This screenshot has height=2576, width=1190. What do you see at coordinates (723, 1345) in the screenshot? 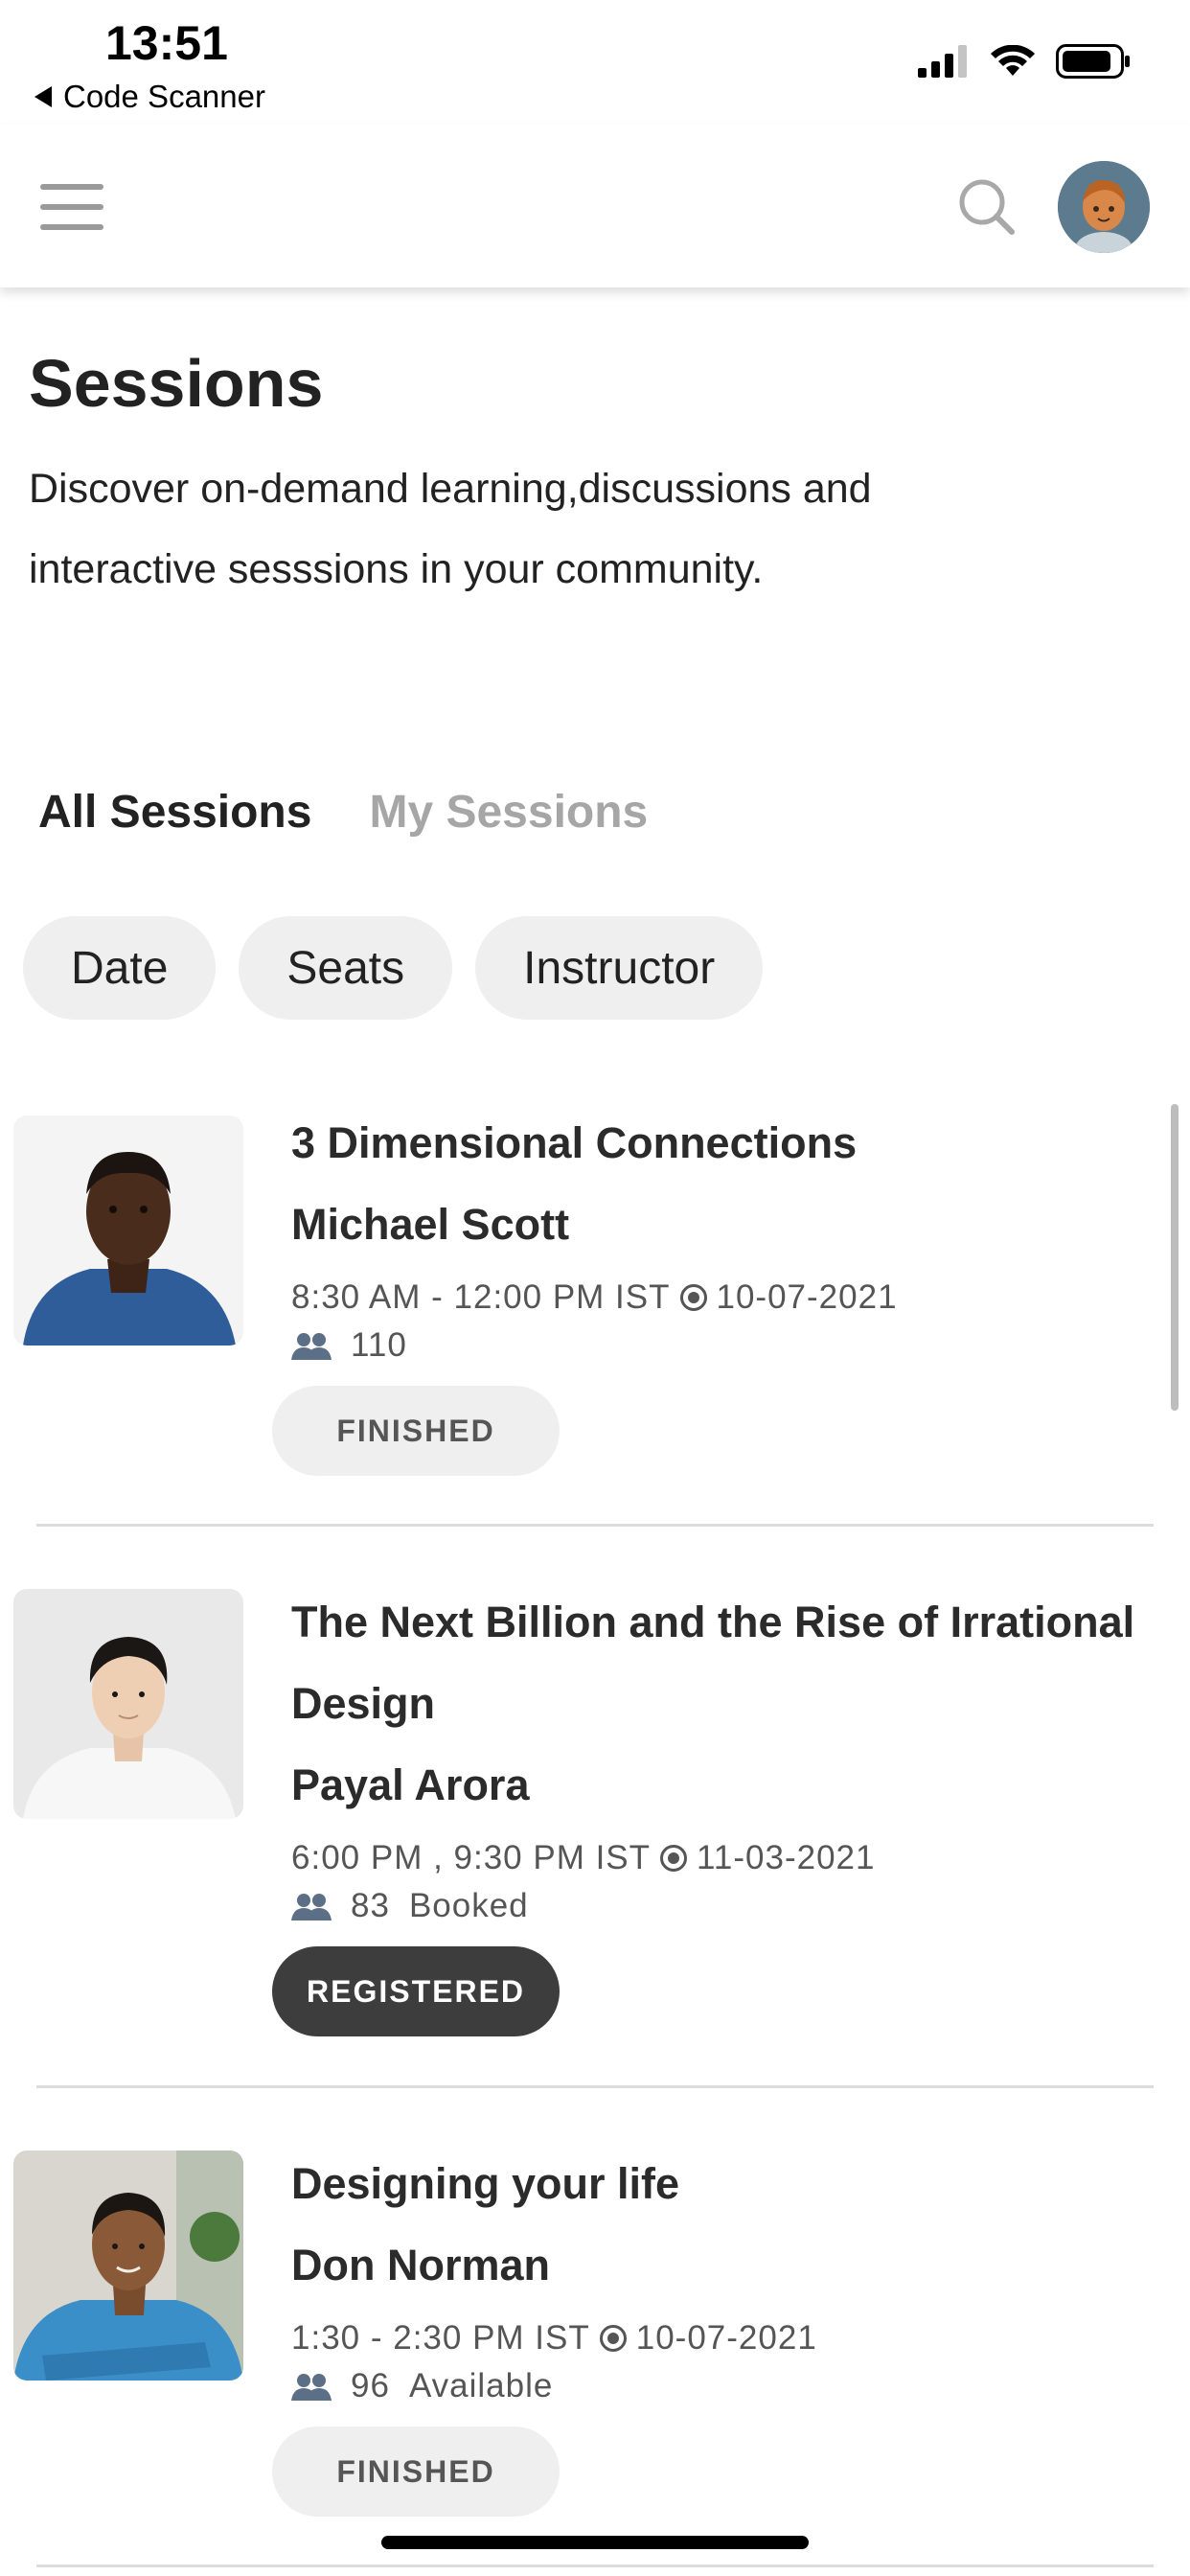
I see `session-seats: 110` at bounding box center [723, 1345].